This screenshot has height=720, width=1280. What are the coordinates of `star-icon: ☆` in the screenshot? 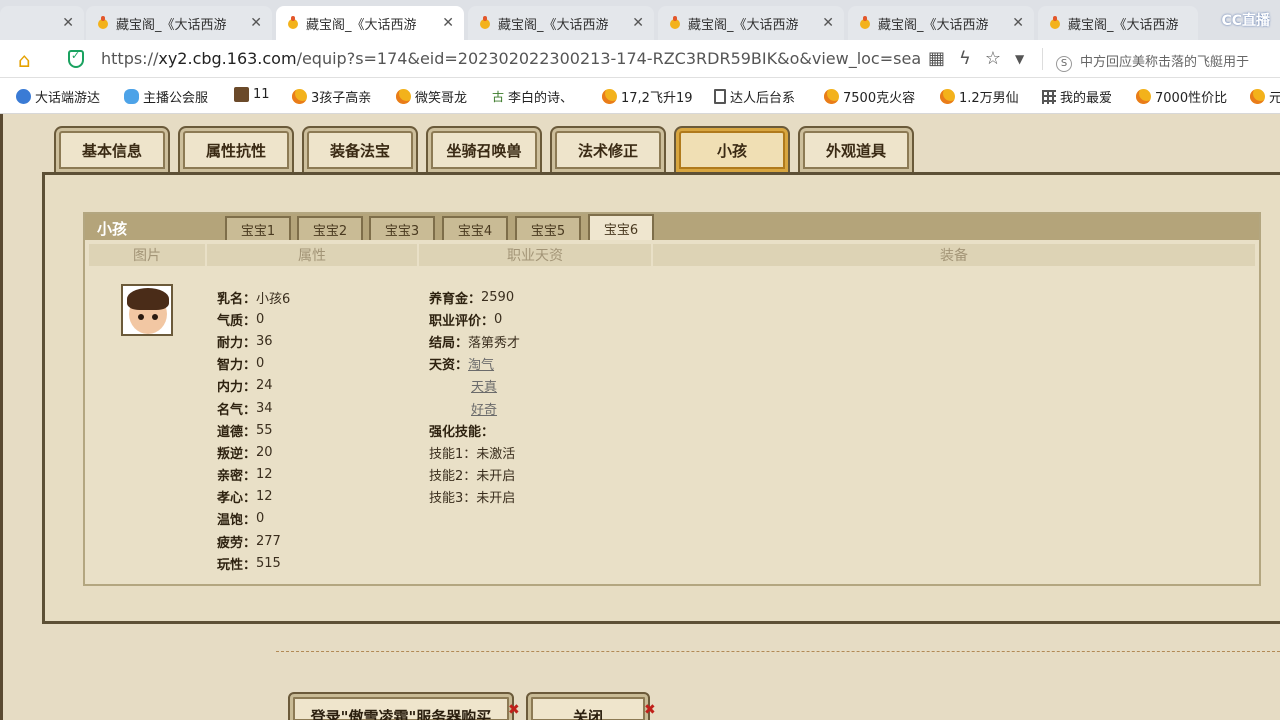 It's located at (993, 58).